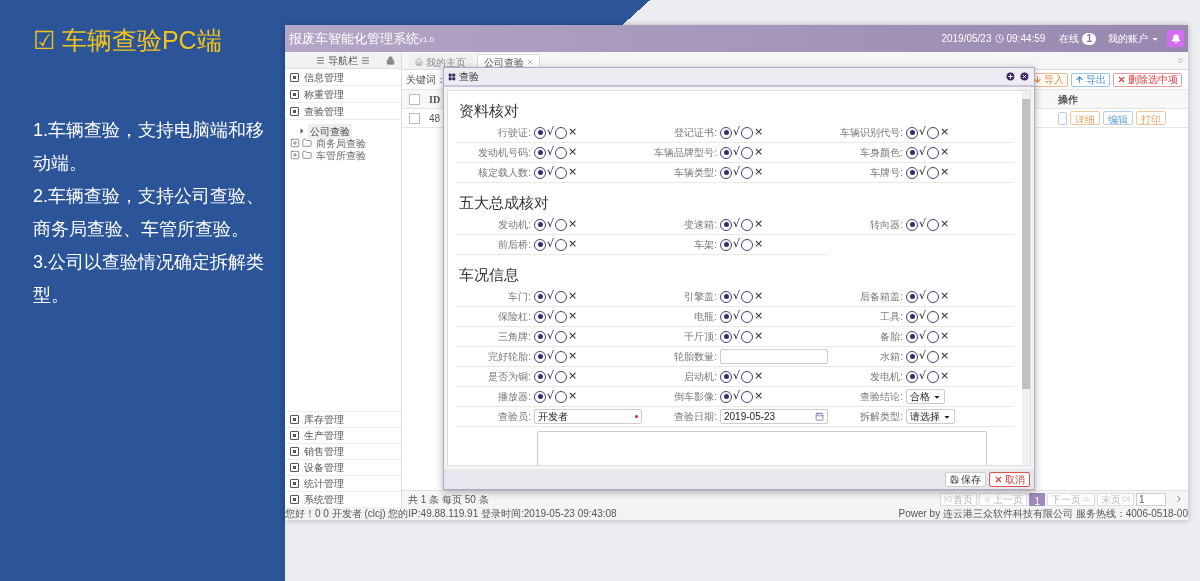  Describe the element at coordinates (343, 483) in the screenshot. I see `sidebar-item: 统计管理` at that location.